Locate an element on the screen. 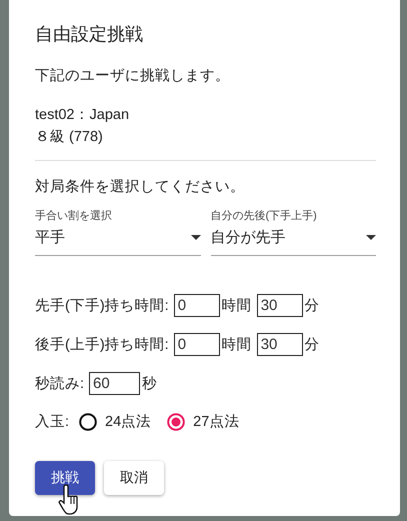 This screenshot has width=407, height=521. field-label: 入玉: is located at coordinates (52, 422).